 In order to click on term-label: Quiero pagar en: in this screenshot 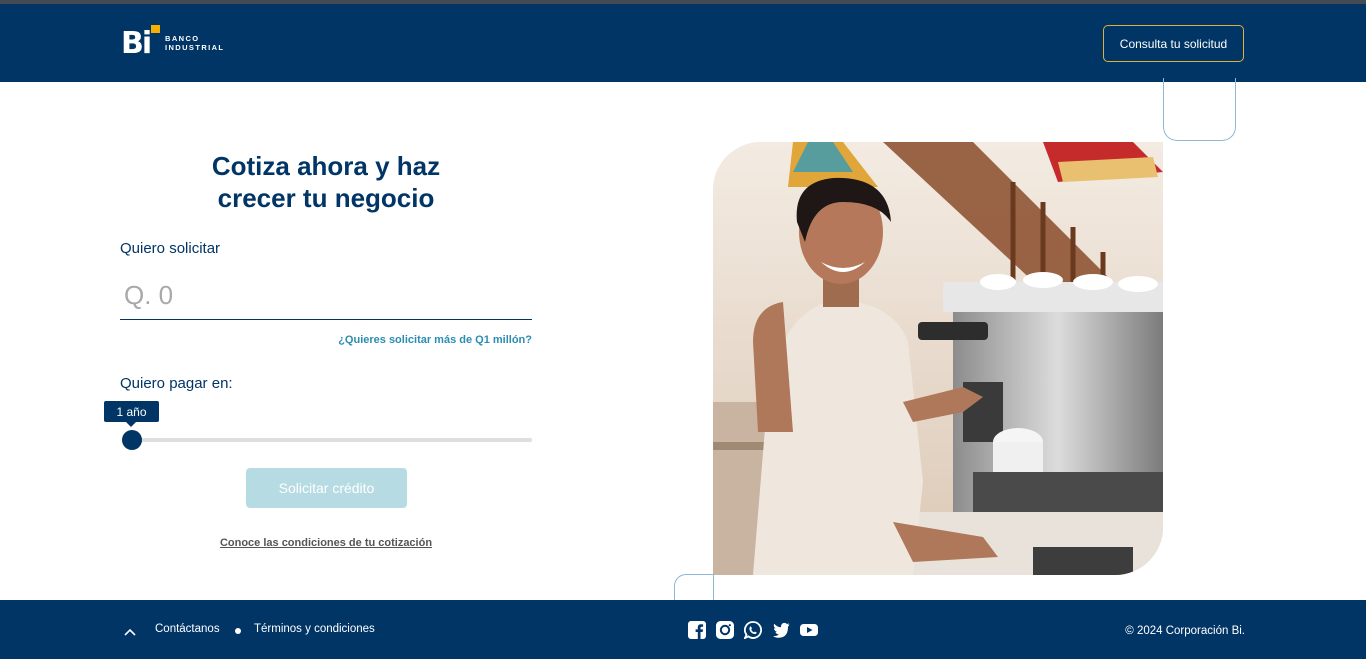, I will do `click(176, 383)`.